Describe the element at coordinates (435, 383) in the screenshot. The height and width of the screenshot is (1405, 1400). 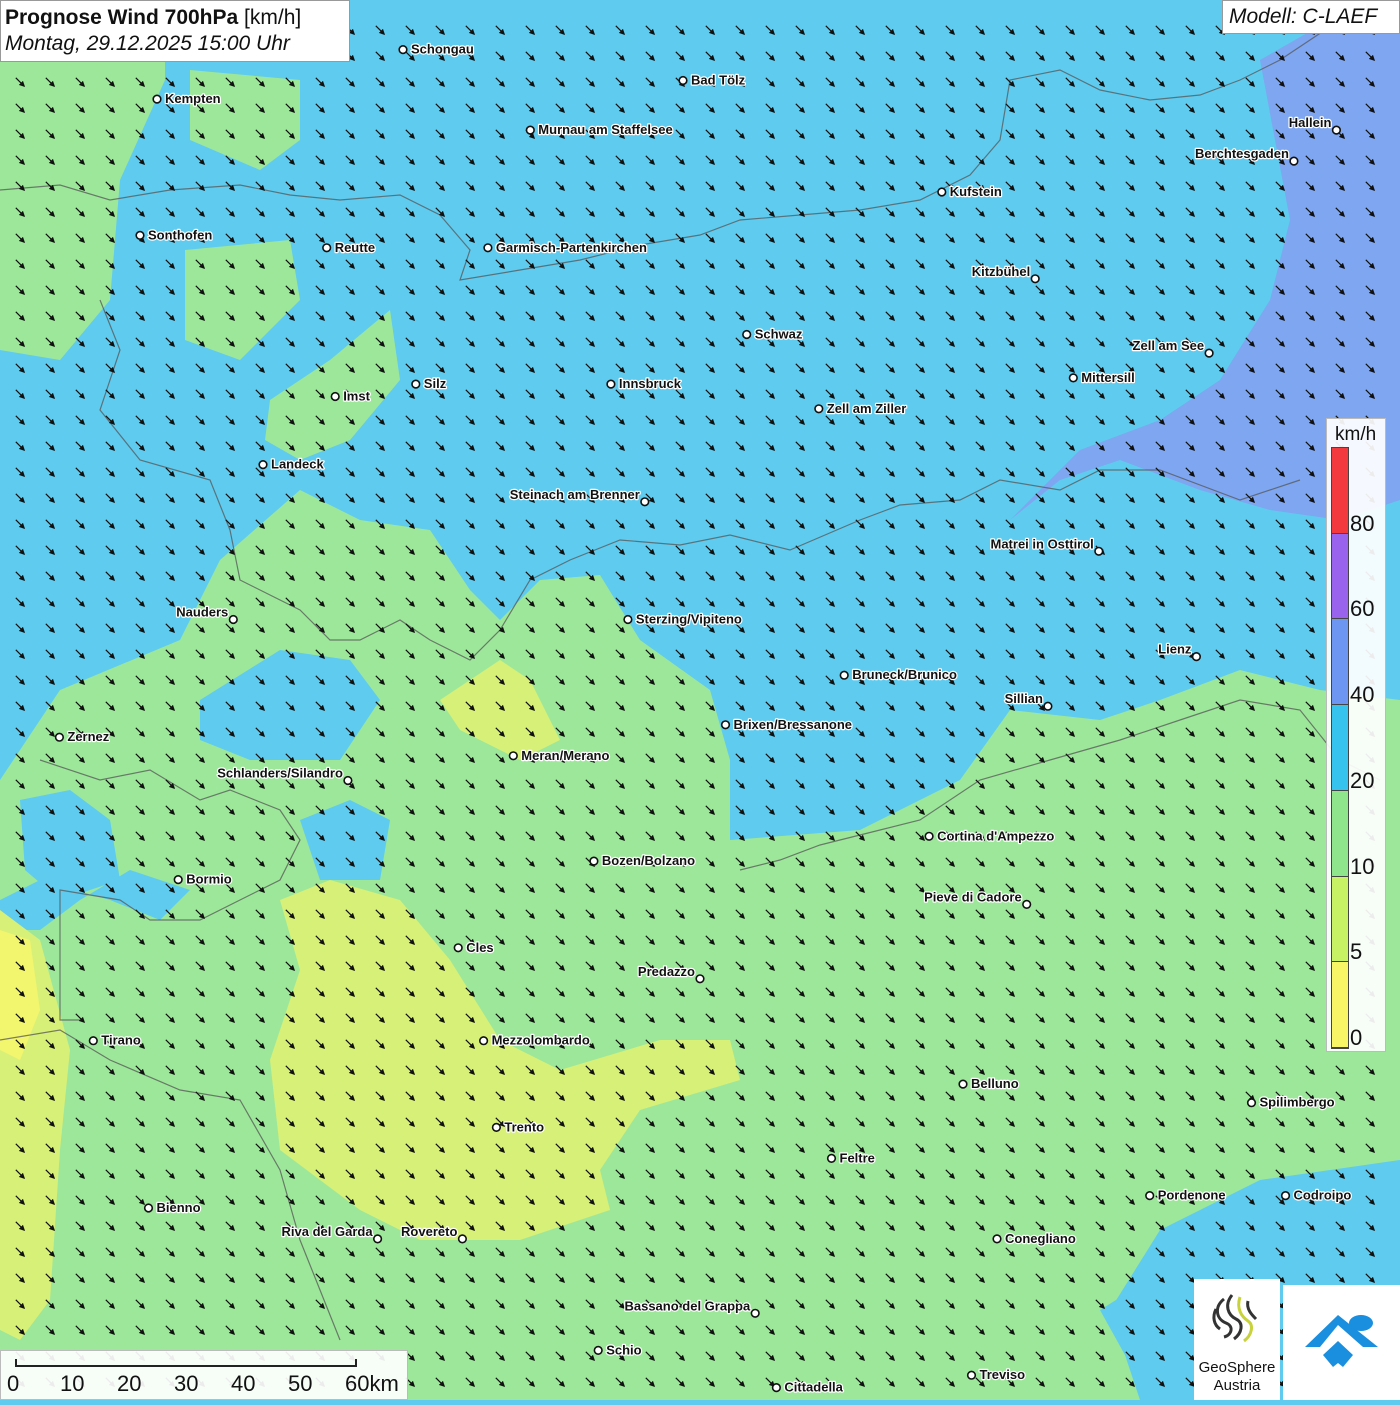
I see `city-label: Silz` at that location.